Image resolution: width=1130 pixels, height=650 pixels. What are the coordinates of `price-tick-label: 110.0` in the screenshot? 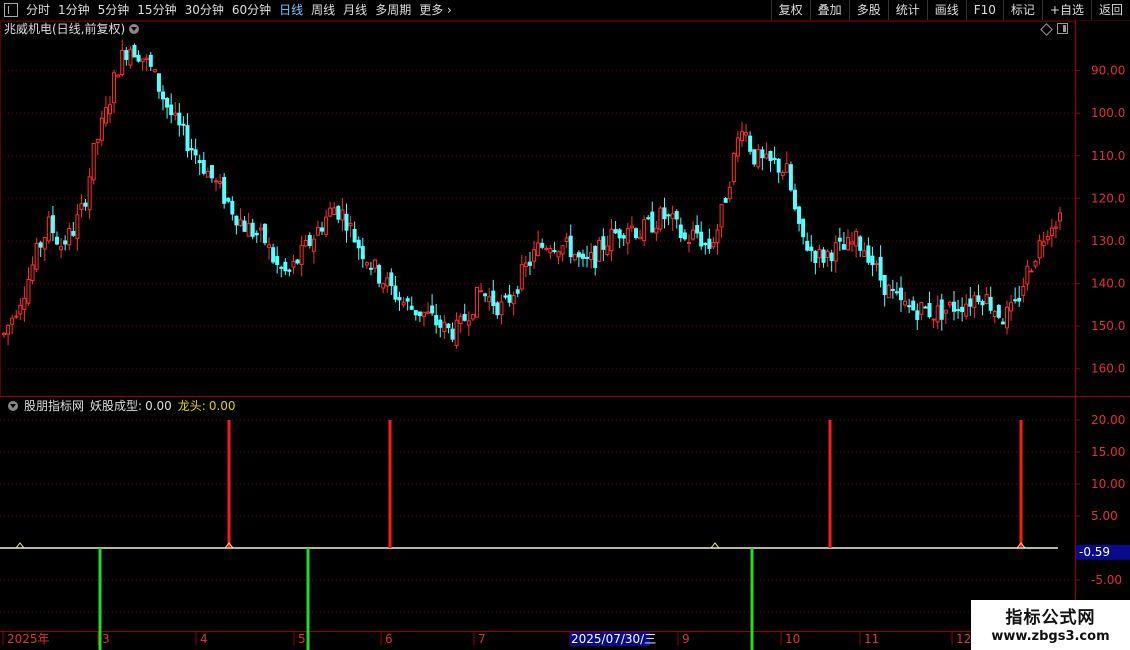 It's located at (1108, 156).